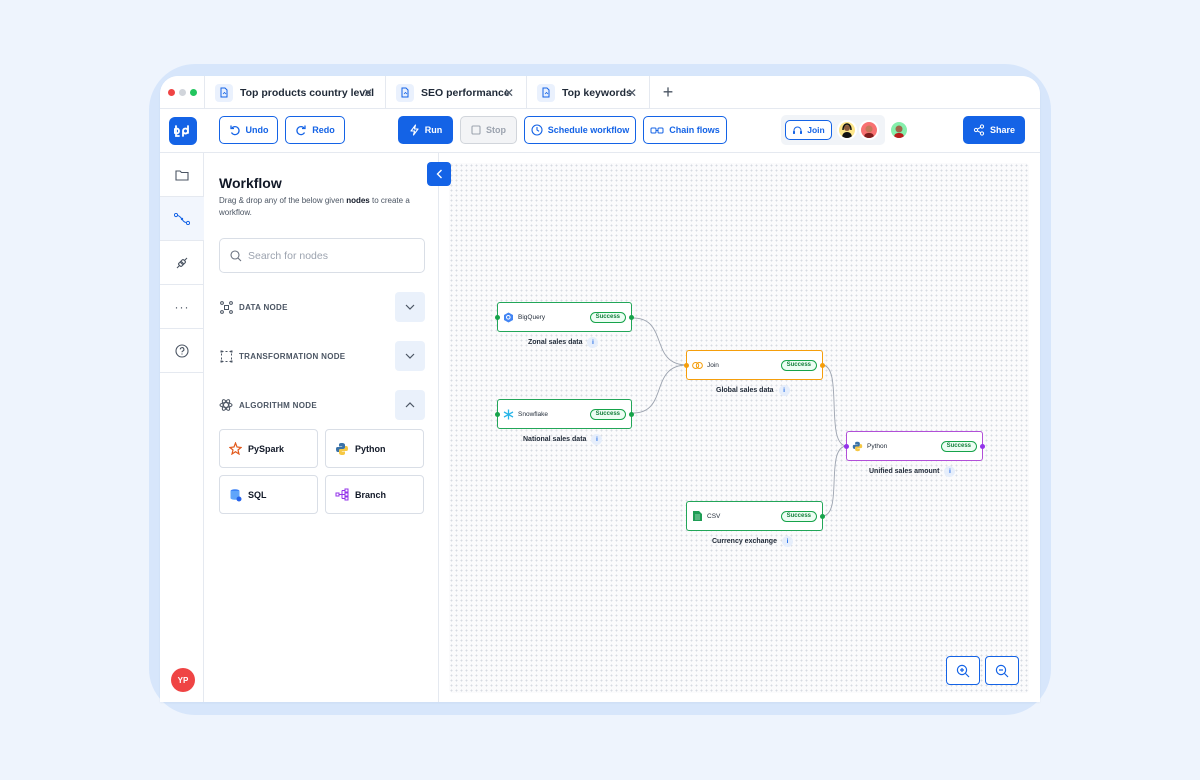 The image size is (1200, 780). I want to click on node-caption: Zonal sales data i, so click(563, 342).